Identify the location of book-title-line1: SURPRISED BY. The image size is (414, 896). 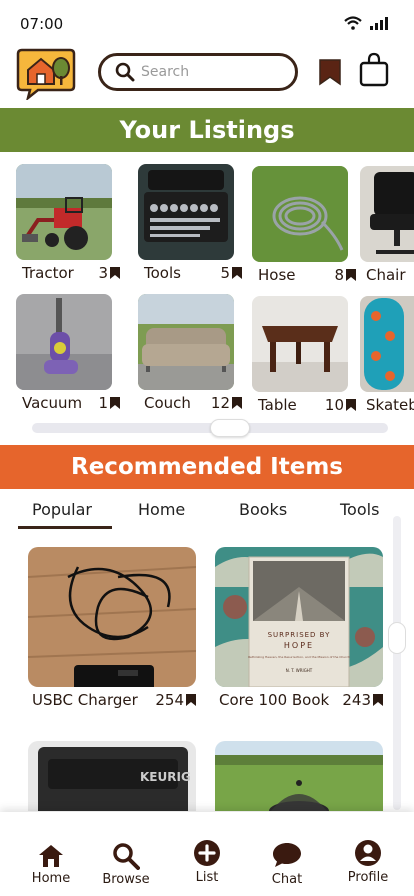
(299, 635).